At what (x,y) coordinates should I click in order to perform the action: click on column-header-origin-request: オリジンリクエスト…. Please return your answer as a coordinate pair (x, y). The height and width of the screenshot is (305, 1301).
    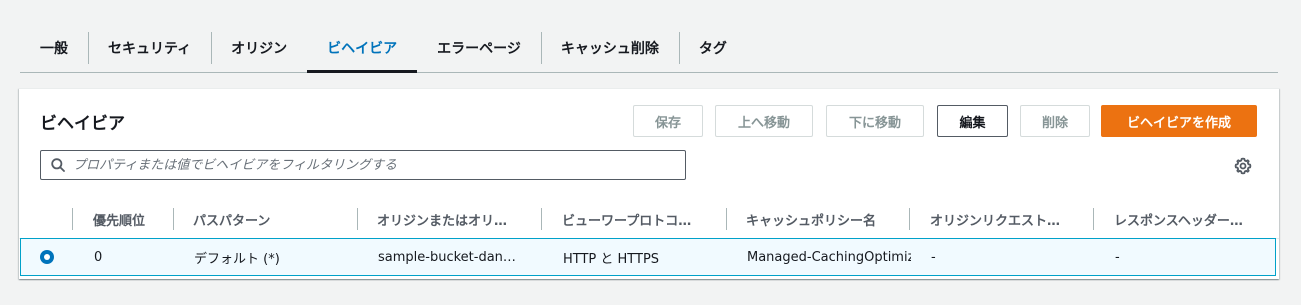
    Looking at the image, I should click on (1012, 219).